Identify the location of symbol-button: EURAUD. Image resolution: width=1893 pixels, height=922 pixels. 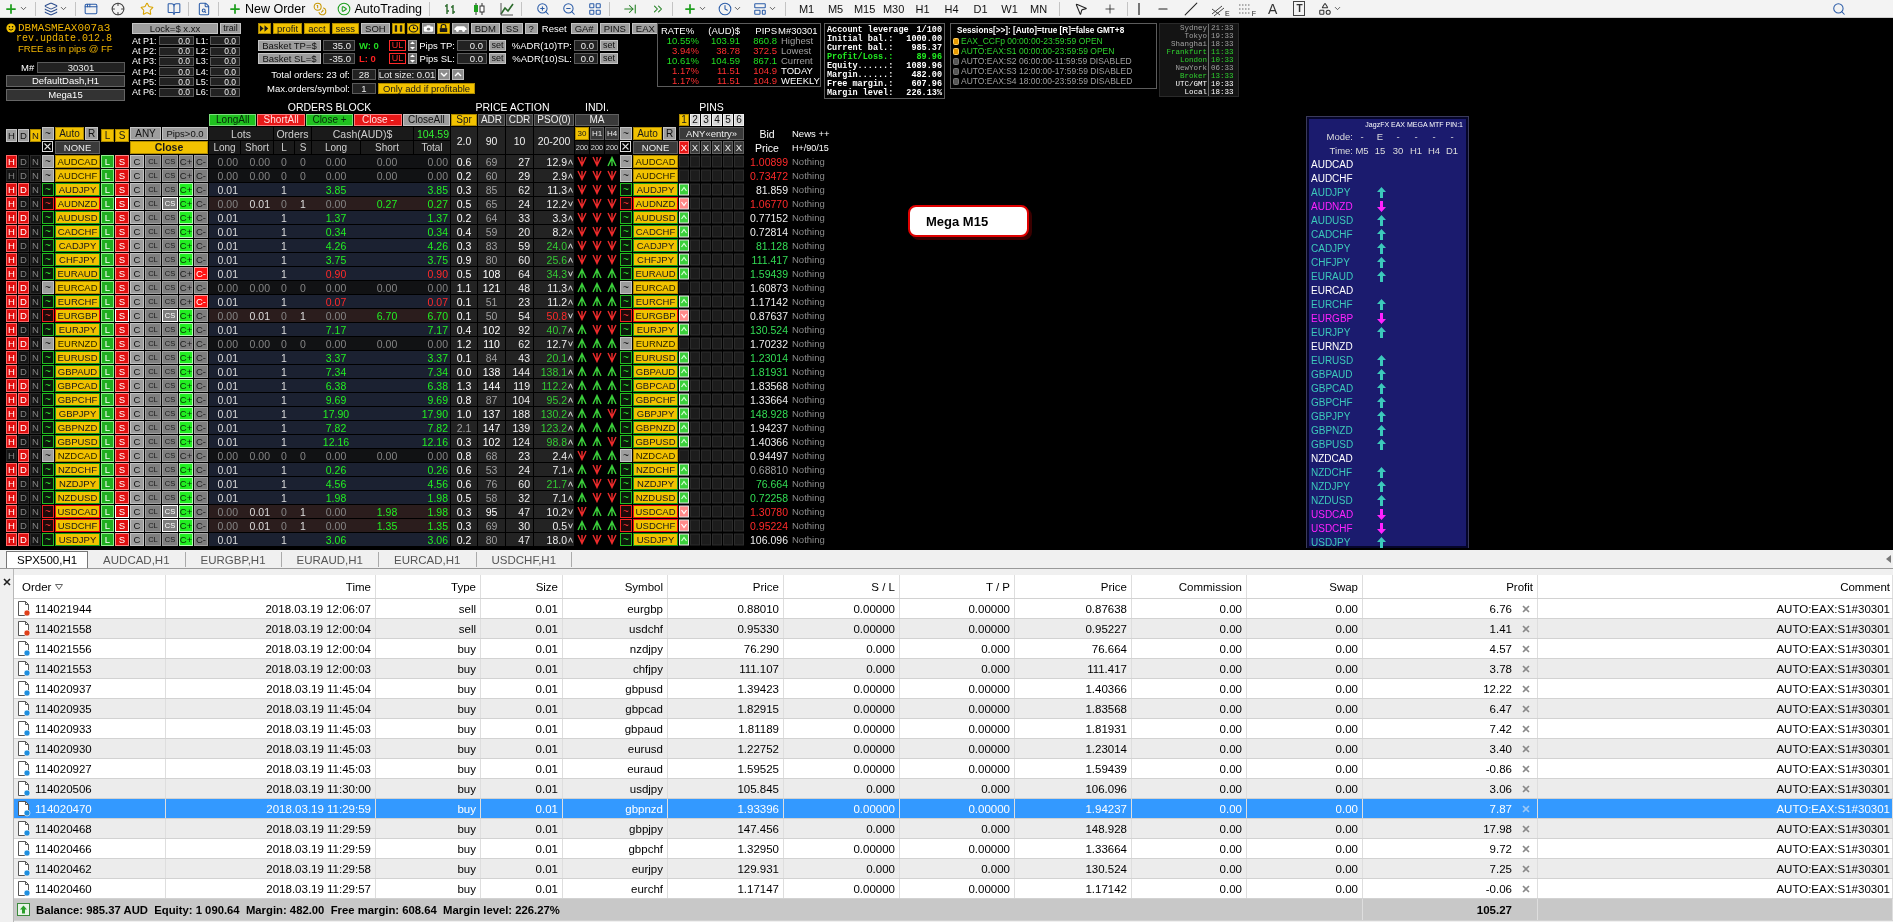
(655, 273).